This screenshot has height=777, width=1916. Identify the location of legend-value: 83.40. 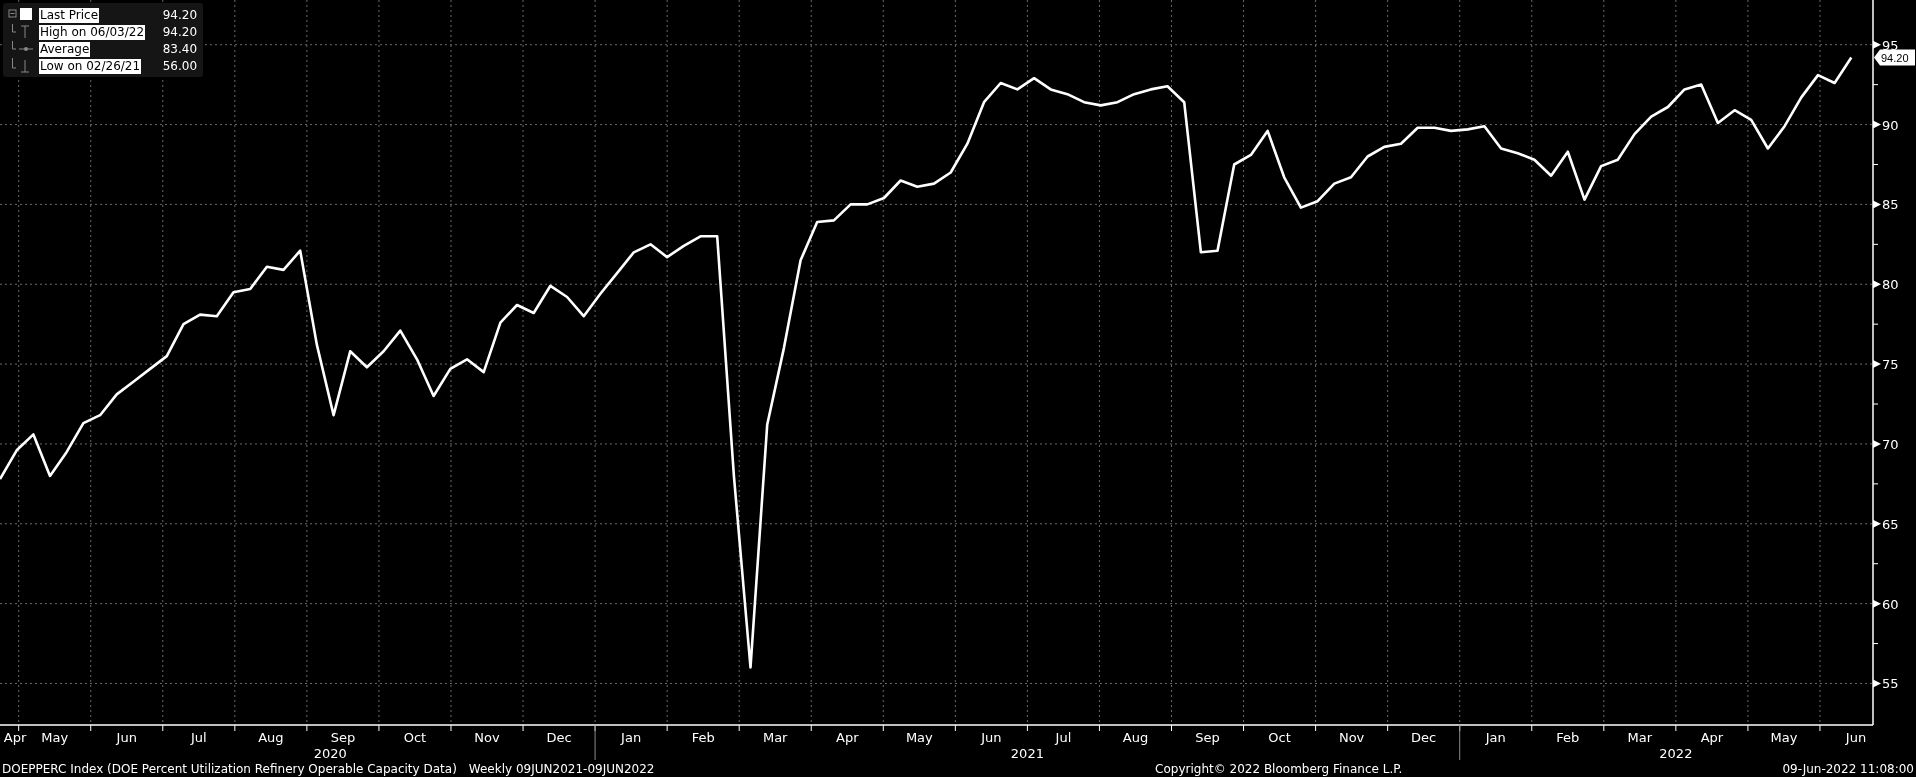
(179, 49).